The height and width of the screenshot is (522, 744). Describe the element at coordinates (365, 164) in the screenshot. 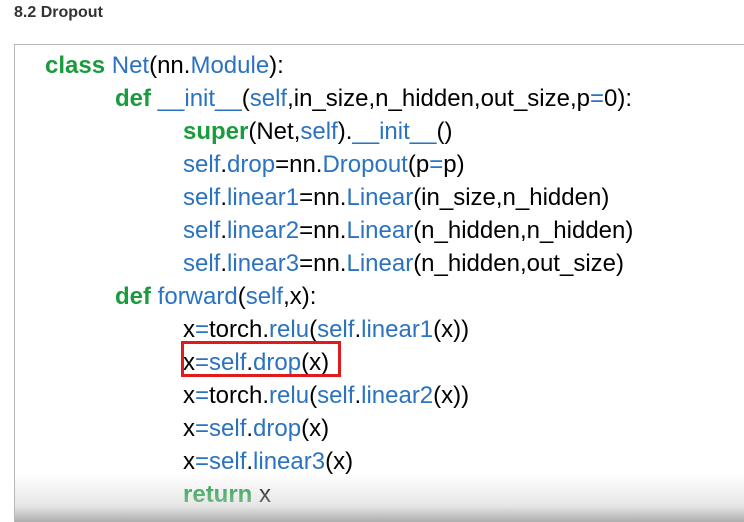

I see `code-token: Dropout` at that location.